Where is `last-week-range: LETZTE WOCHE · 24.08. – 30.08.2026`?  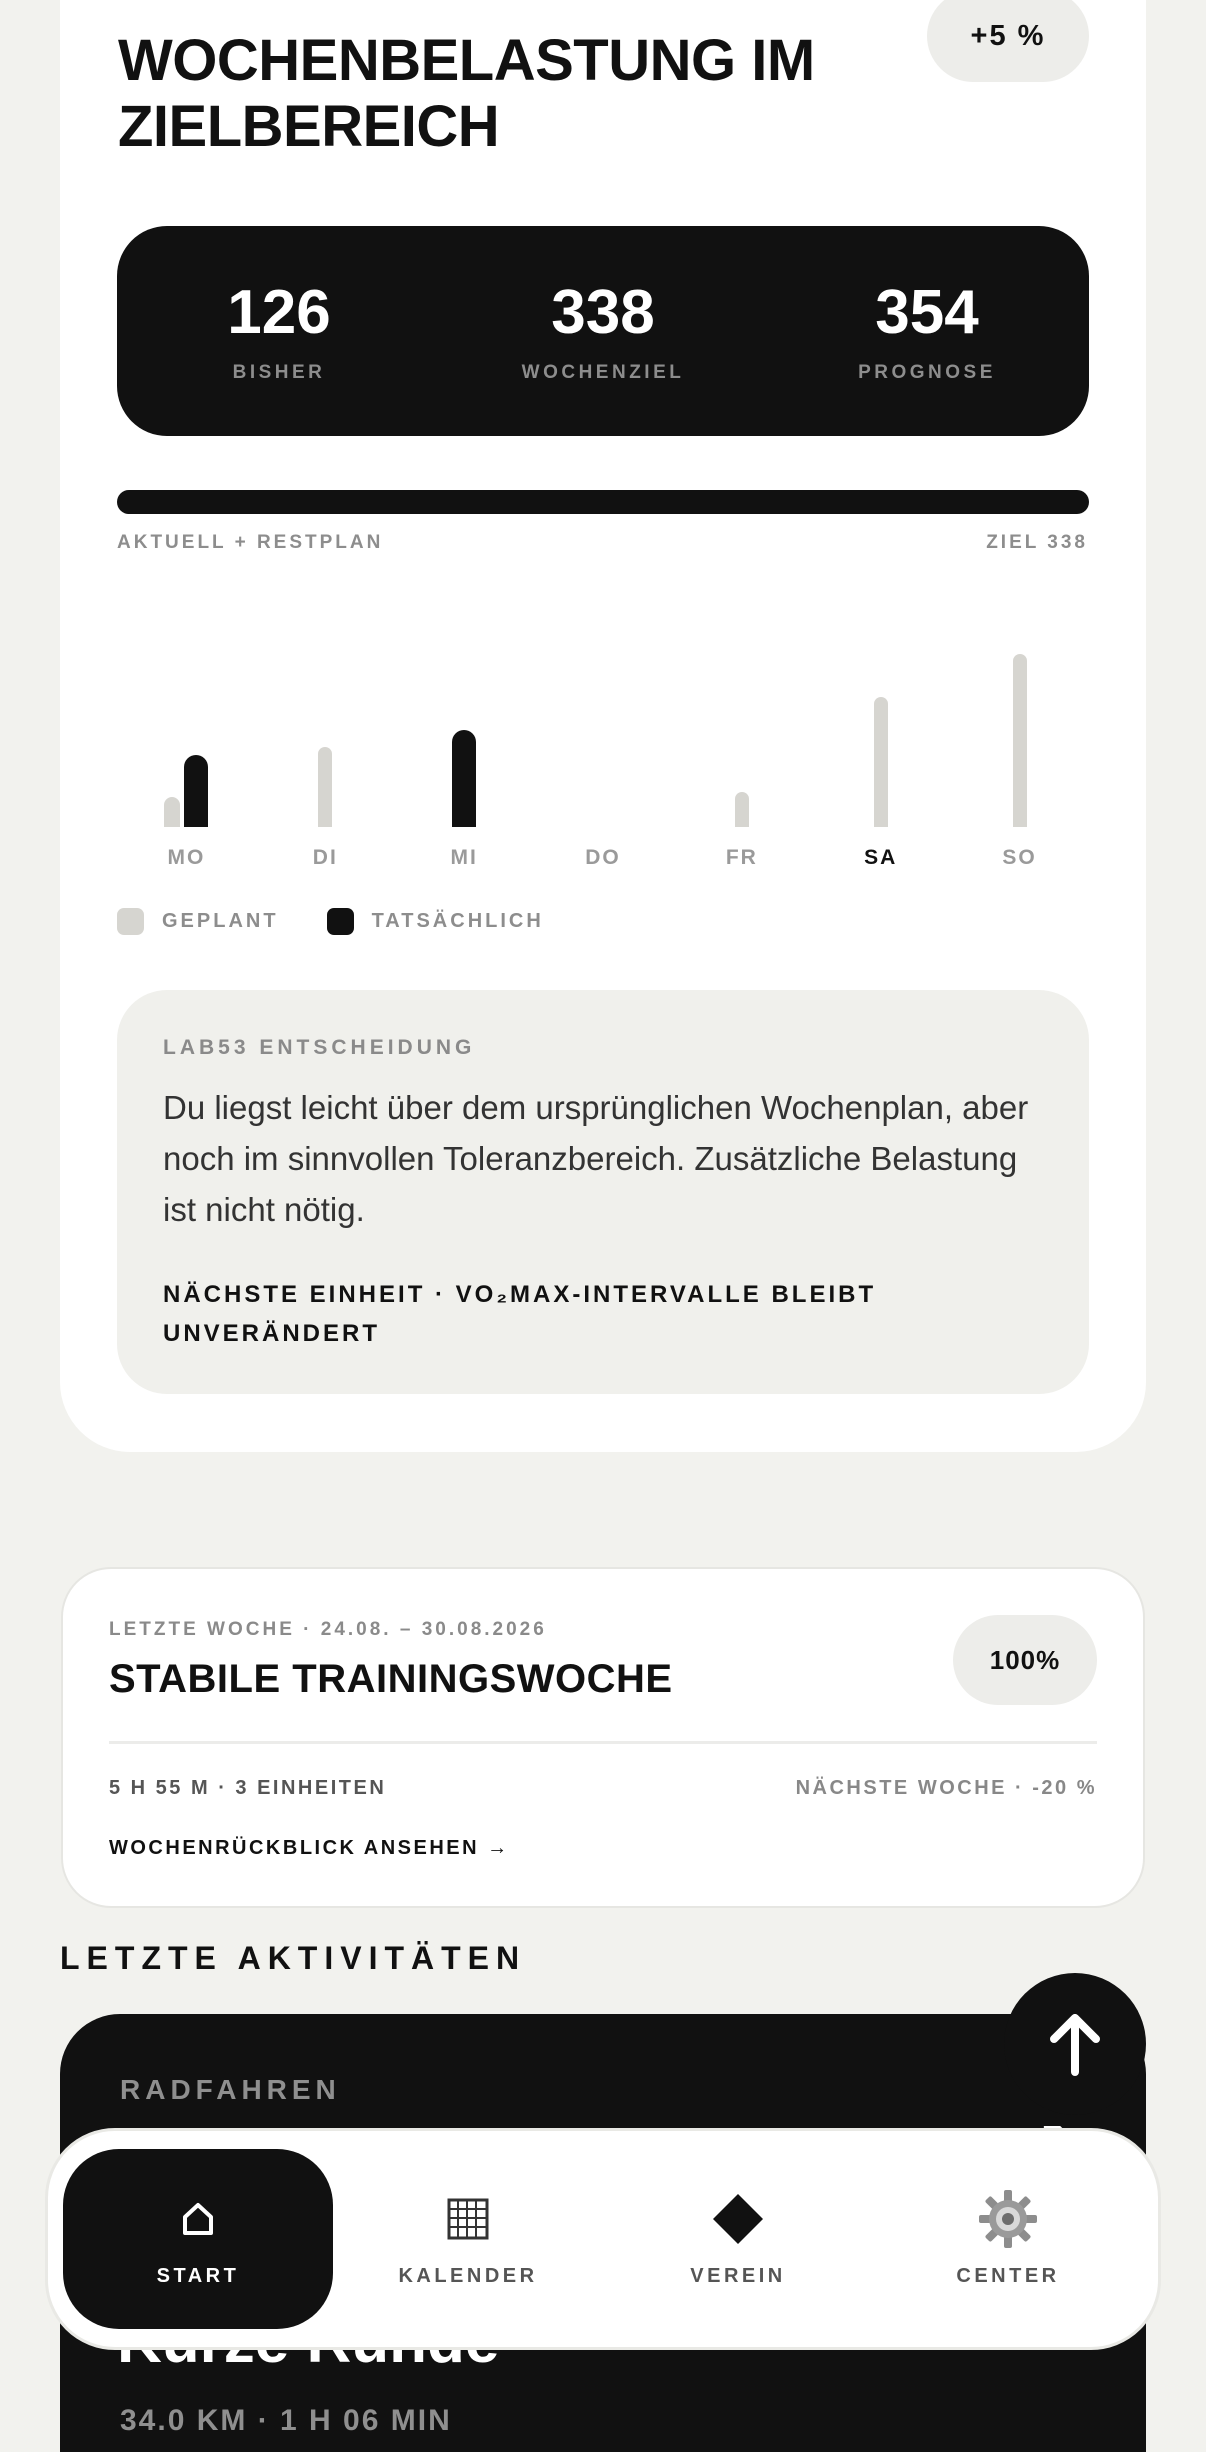
last-week-range: LETZTE WOCHE · 24.08. – 30.08.2026 is located at coordinates (328, 1629).